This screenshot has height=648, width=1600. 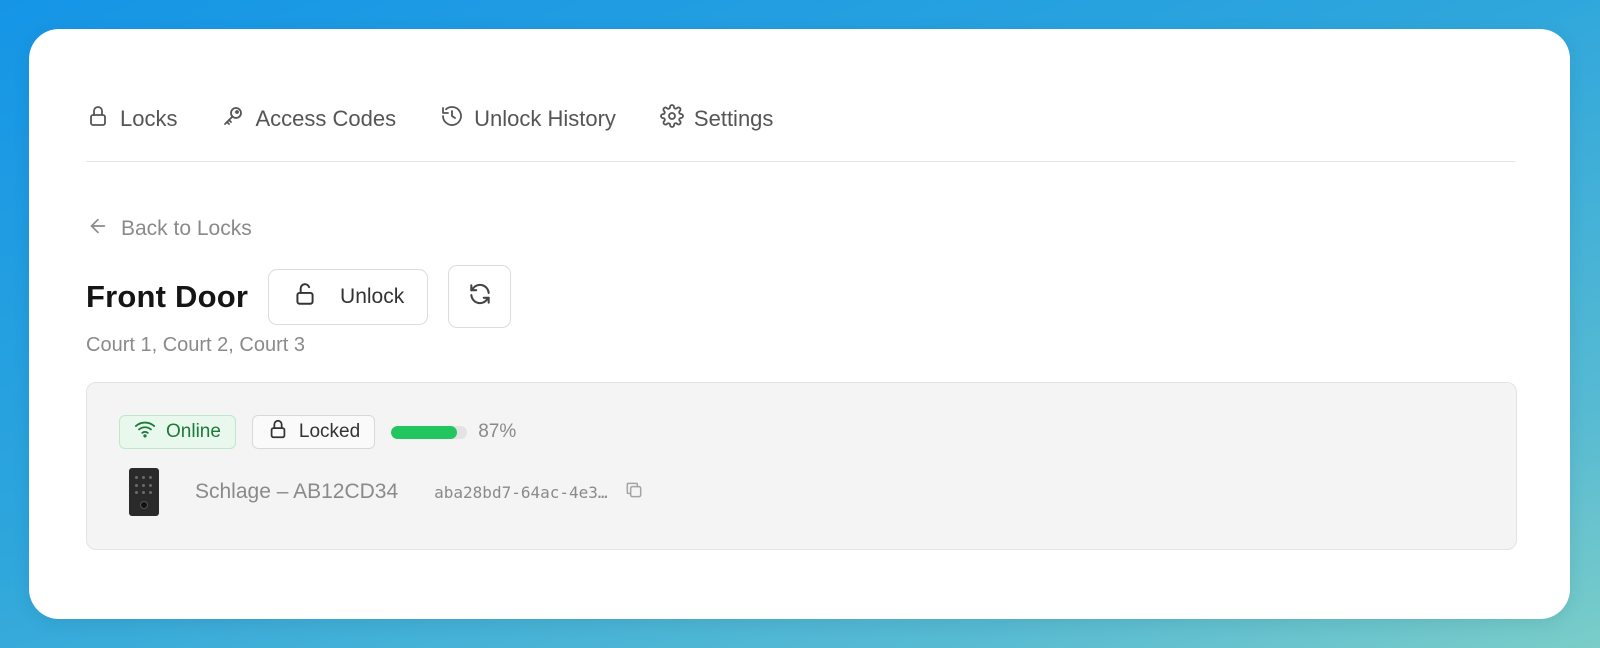 What do you see at coordinates (98, 229) in the screenshot?
I see `arrow-left-icon` at bounding box center [98, 229].